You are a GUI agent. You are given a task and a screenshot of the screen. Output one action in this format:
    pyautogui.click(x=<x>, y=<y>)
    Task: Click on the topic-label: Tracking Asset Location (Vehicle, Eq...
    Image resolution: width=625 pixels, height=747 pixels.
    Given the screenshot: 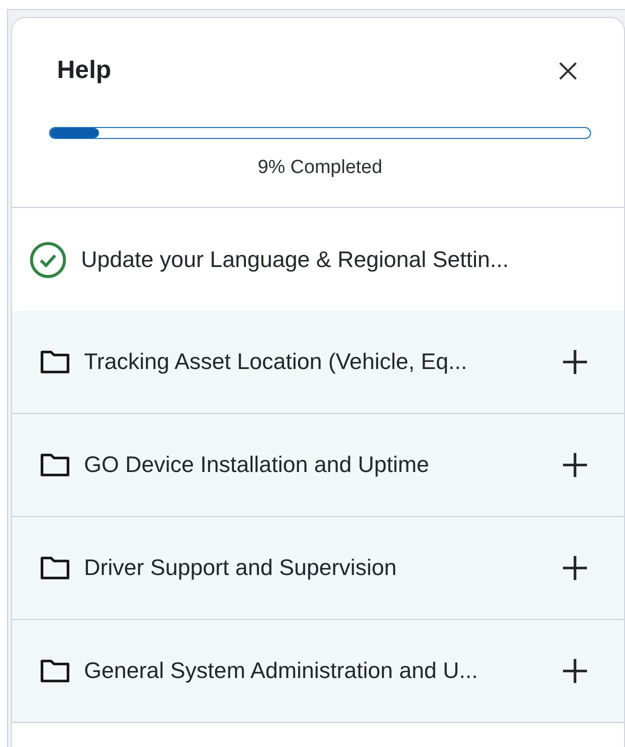 What is the action you would take?
    pyautogui.click(x=276, y=362)
    